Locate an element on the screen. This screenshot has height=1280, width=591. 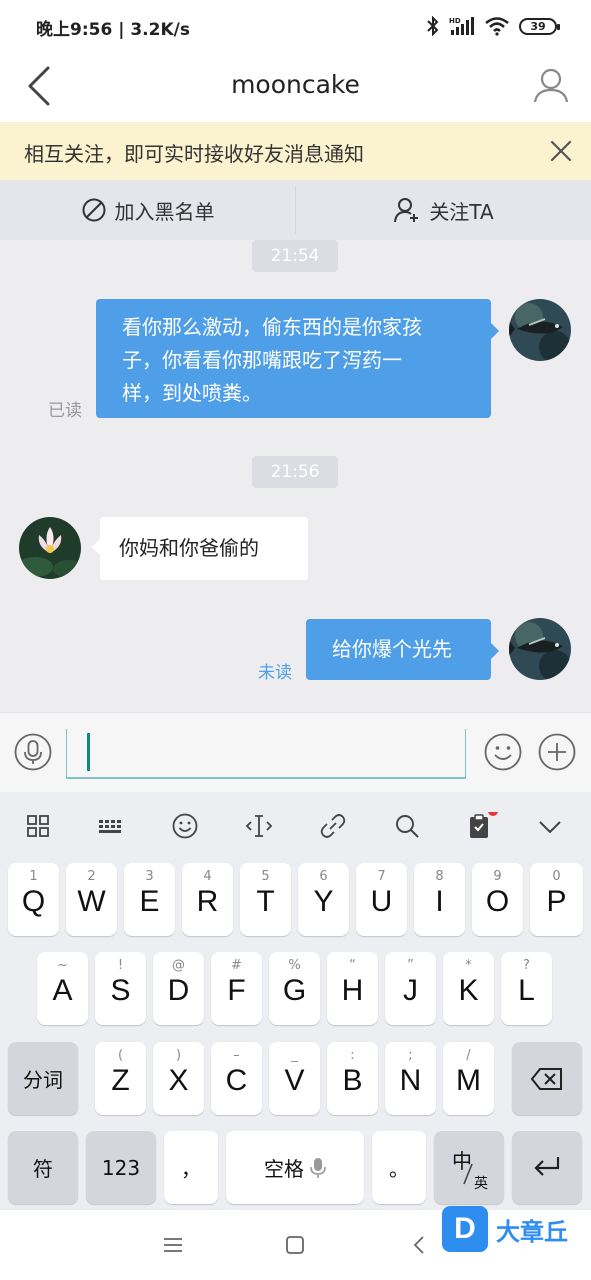
key-hint: % is located at coordinates (294, 965).